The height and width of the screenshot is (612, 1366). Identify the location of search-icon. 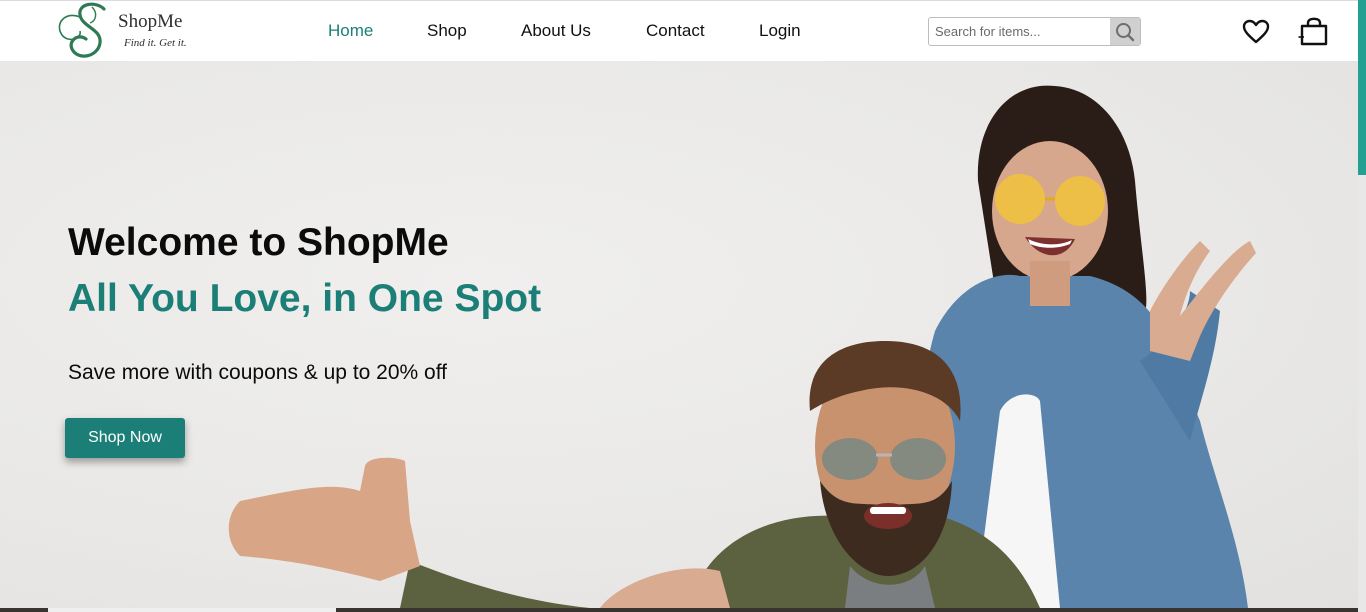
(1125, 31).